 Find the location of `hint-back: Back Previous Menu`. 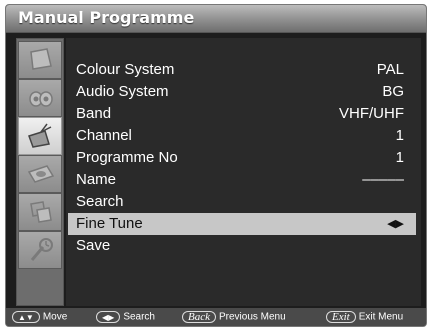

hint-back: Back Previous Menu is located at coordinates (234, 317).